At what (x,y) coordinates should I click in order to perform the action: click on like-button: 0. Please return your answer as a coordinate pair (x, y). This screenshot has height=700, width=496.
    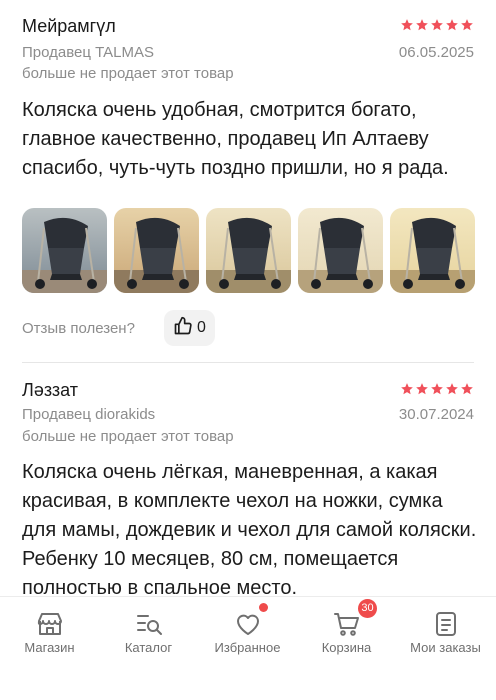
    Looking at the image, I should click on (189, 328).